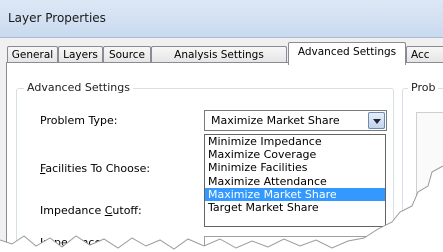 This screenshot has height=252, width=443. Describe the element at coordinates (295, 194) in the screenshot. I see `option-maximize-market-share: Maximize Market Share` at that location.